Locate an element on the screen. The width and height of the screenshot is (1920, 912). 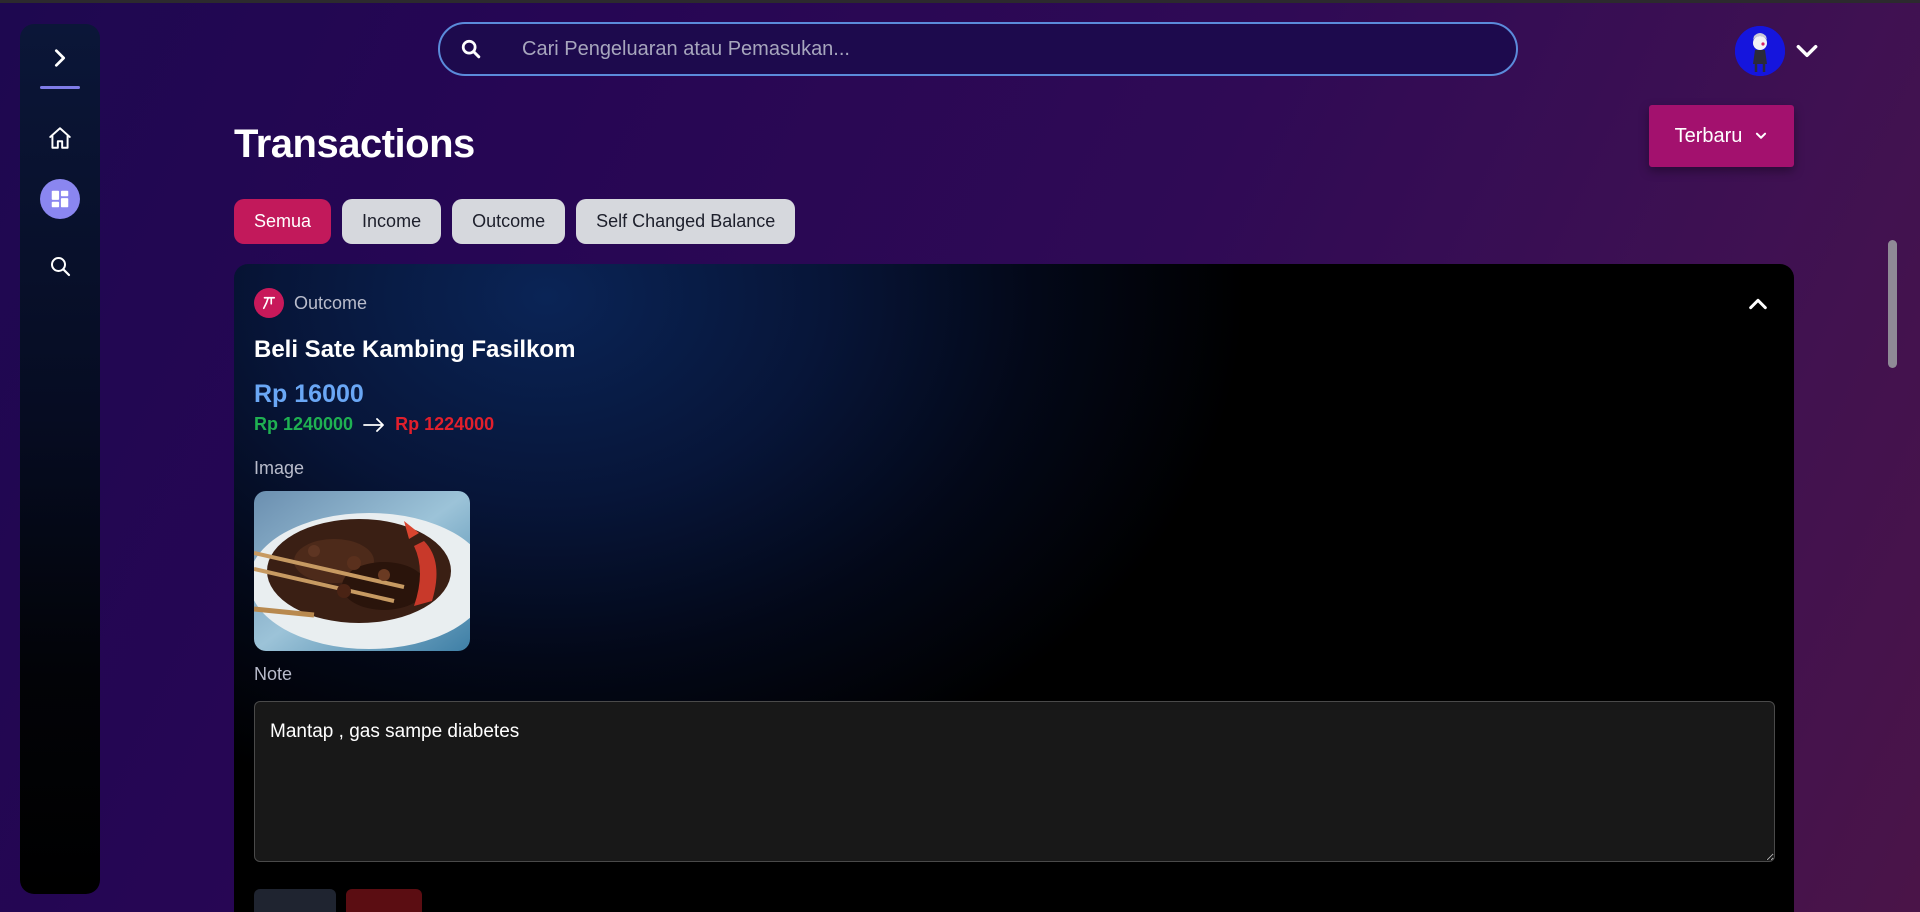
sort-dropdown-button: Terbaru is located at coordinates (1721, 136).